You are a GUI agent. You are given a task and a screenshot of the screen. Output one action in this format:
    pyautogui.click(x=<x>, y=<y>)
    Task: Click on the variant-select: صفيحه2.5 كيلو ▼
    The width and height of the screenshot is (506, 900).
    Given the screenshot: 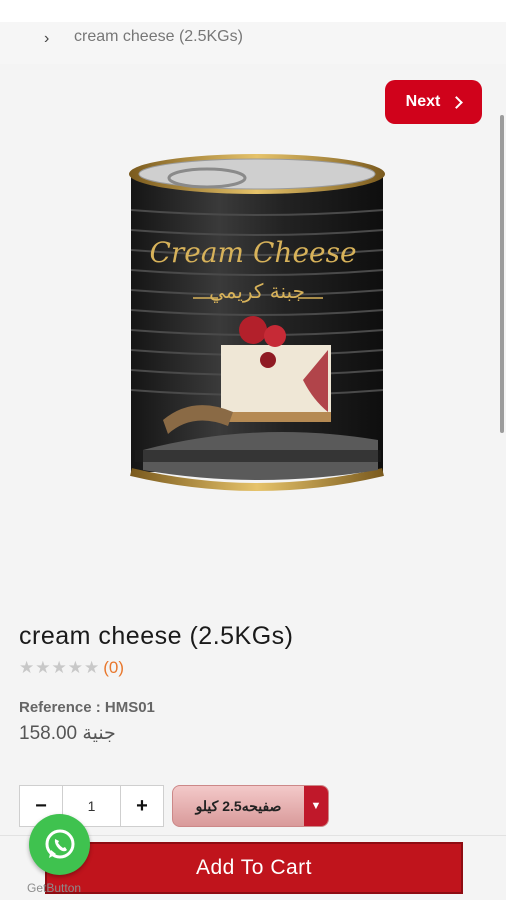 What is the action you would take?
    pyautogui.click(x=250, y=806)
    